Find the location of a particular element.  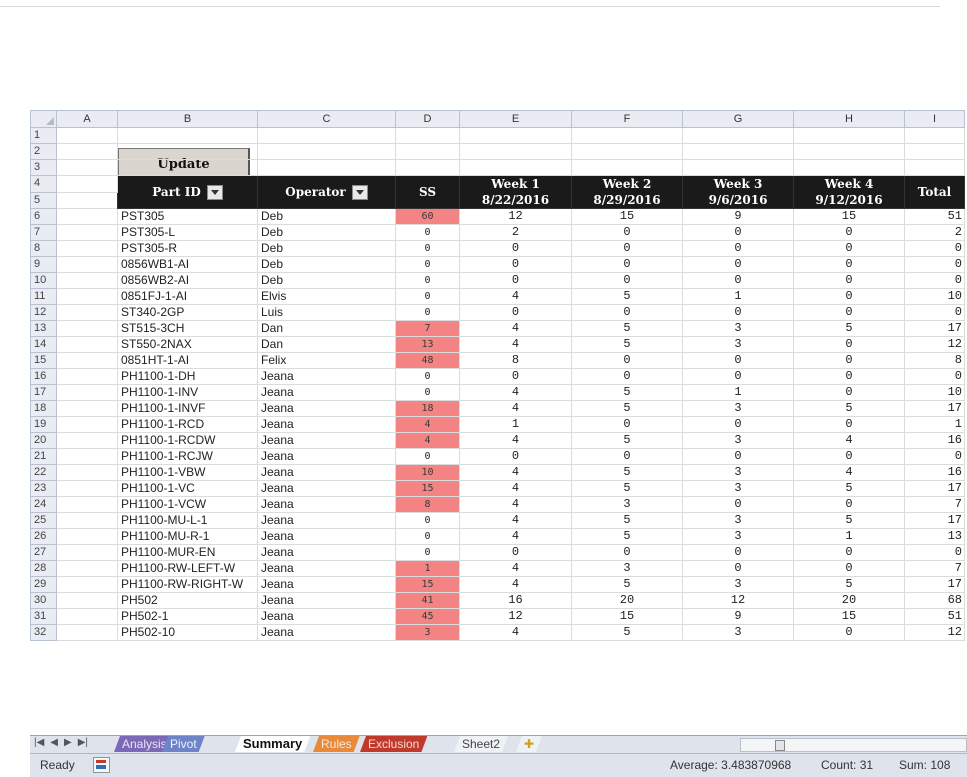

total-cell: 7 is located at coordinates (934, 568).